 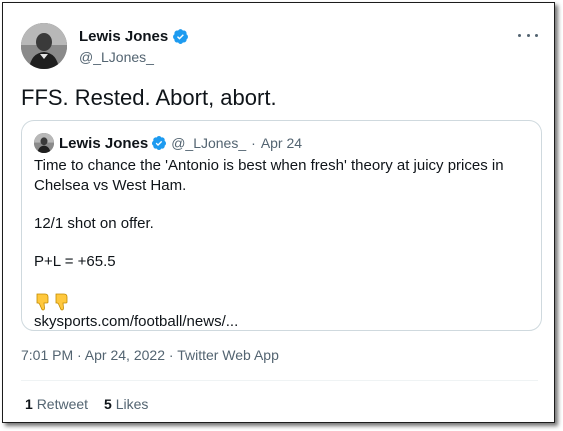 I want to click on quoted-line: P+L = +65.5, so click(x=75, y=261).